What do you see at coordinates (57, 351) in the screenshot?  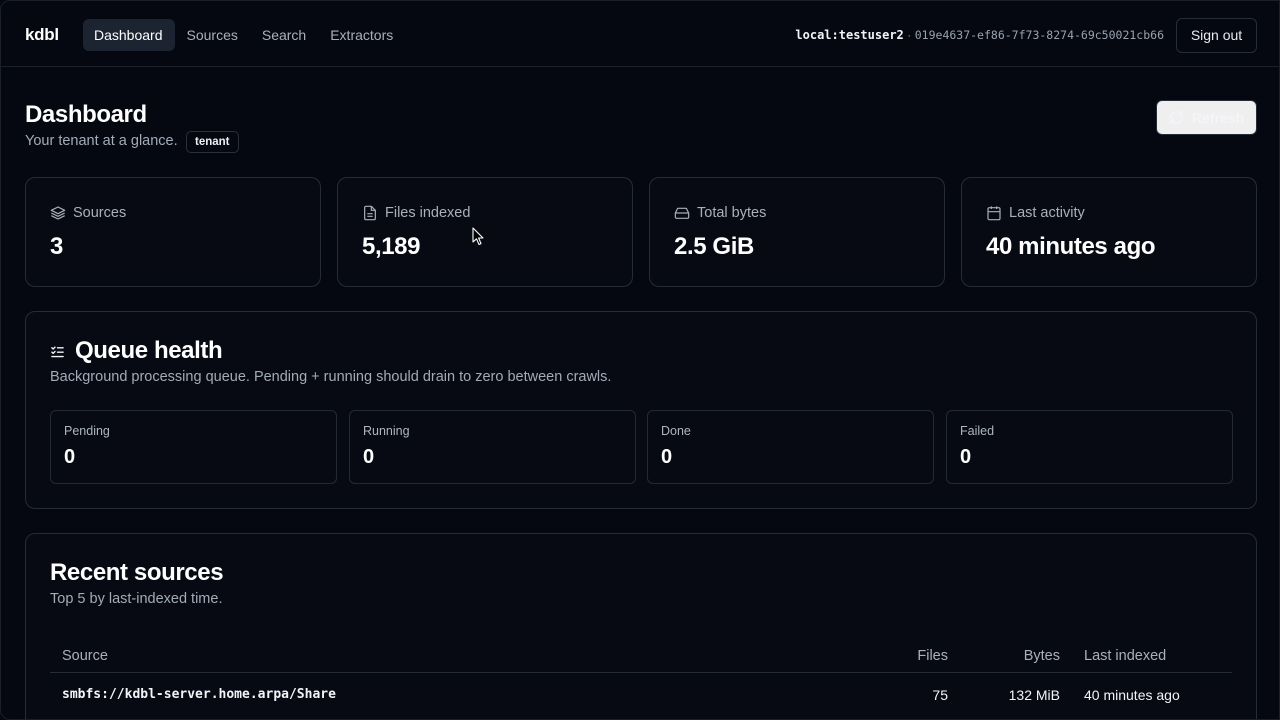 I see `list-checks-icon` at bounding box center [57, 351].